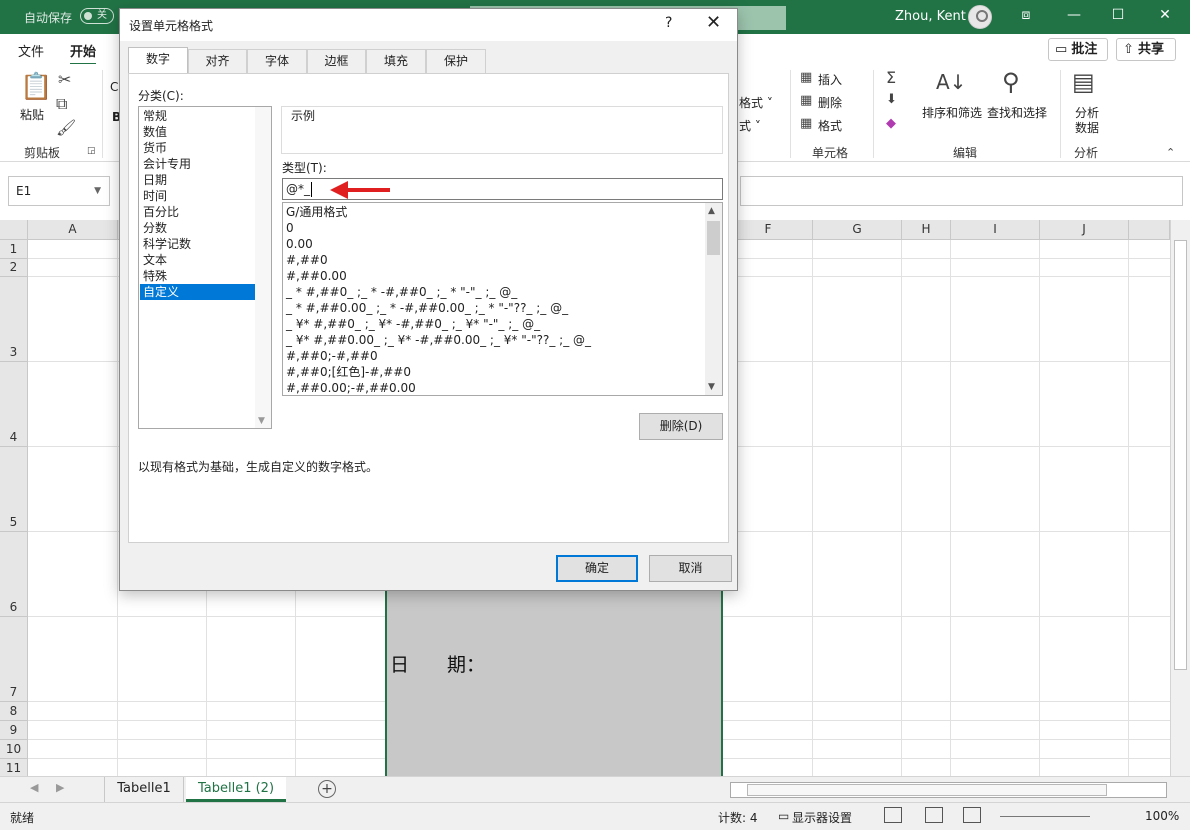 This screenshot has height=830, width=1190. What do you see at coordinates (713, 299) in the screenshot?
I see `format-scrollbar: ▲ ▼` at bounding box center [713, 299].